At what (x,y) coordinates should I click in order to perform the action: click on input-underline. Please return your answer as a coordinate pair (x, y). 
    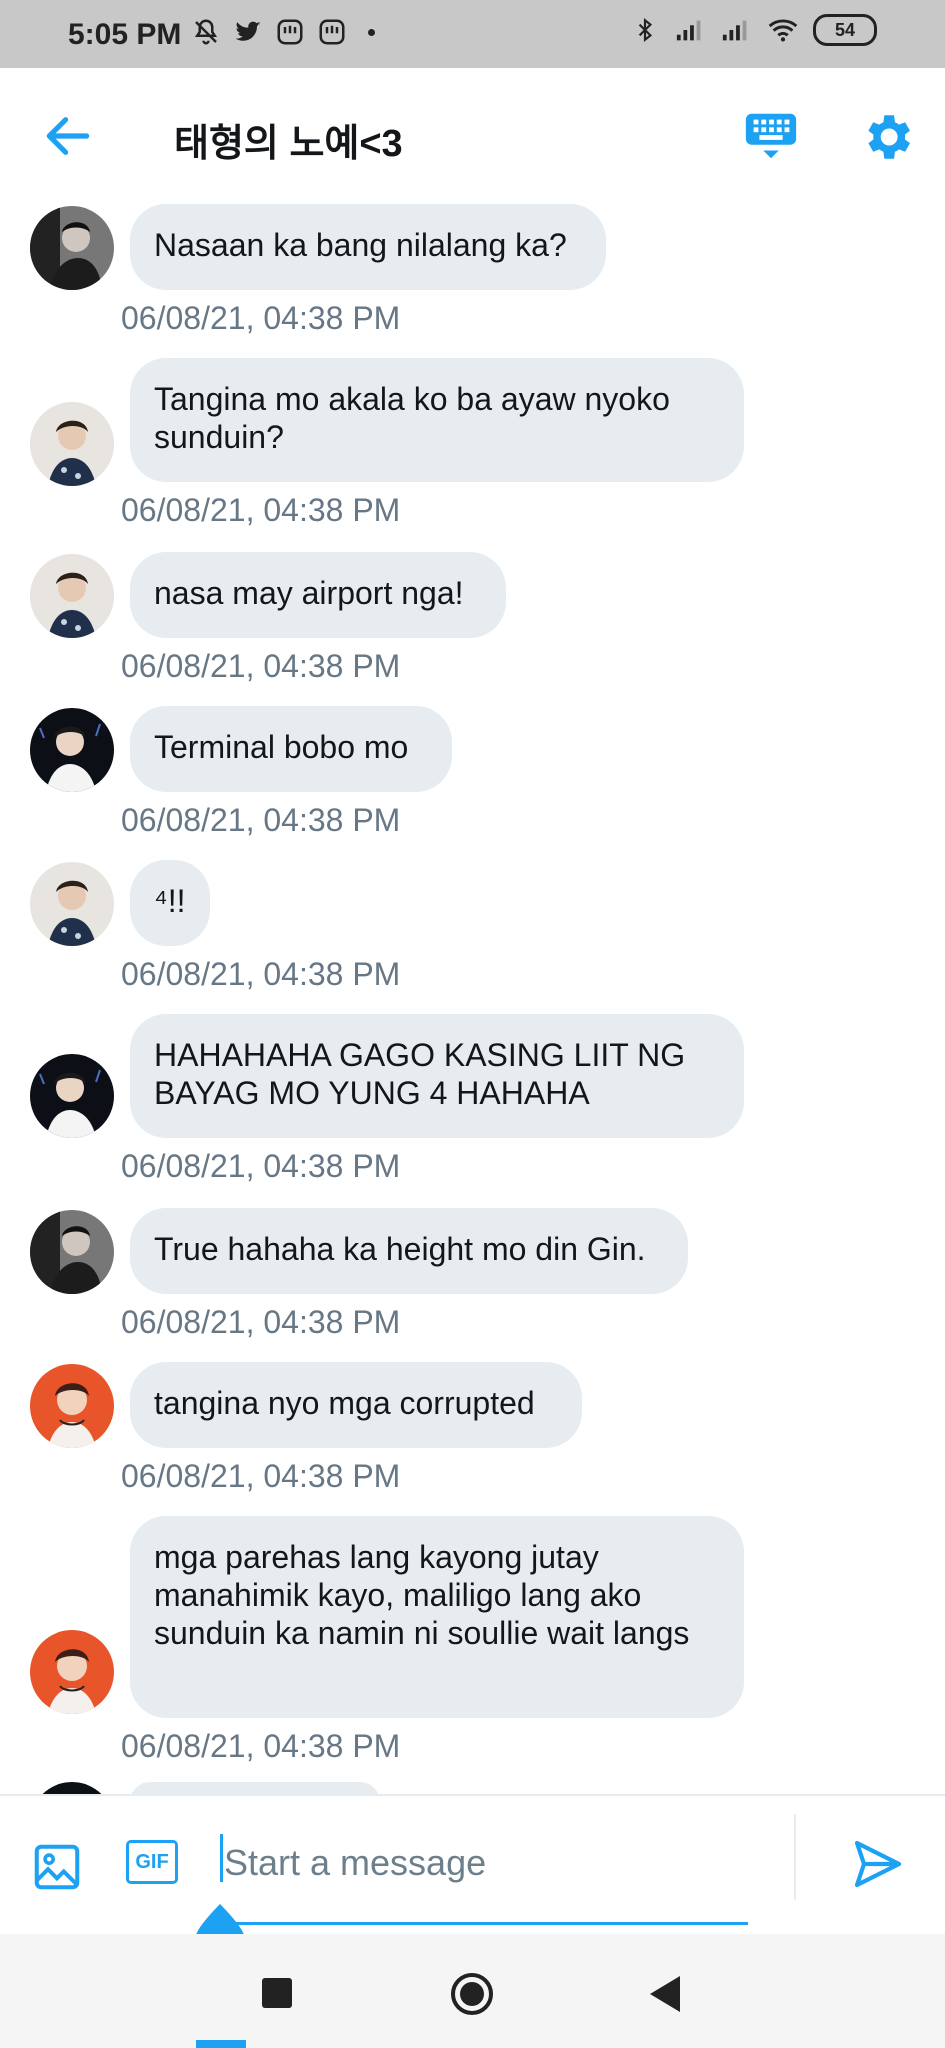
    Looking at the image, I should click on (485, 1923).